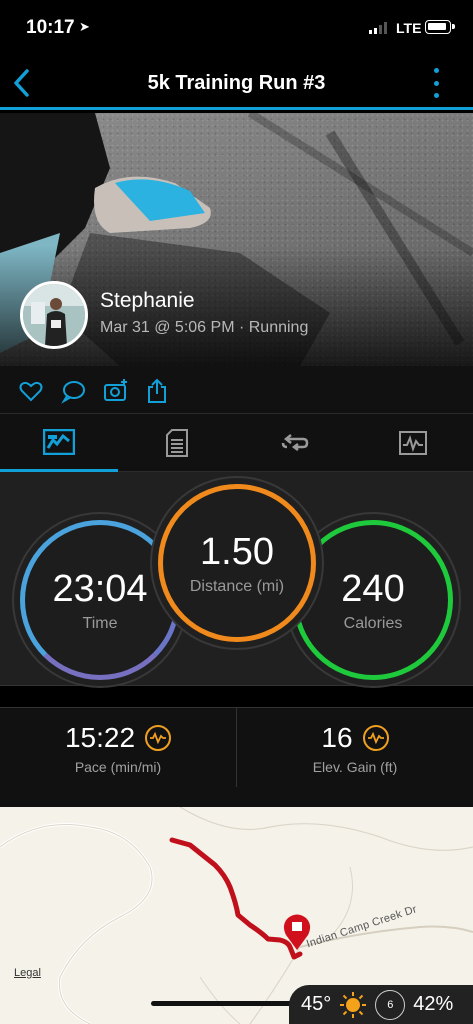 The width and height of the screenshot is (473, 1024). Describe the element at coordinates (375, 738) in the screenshot. I see `elev-pulse-icon` at that location.